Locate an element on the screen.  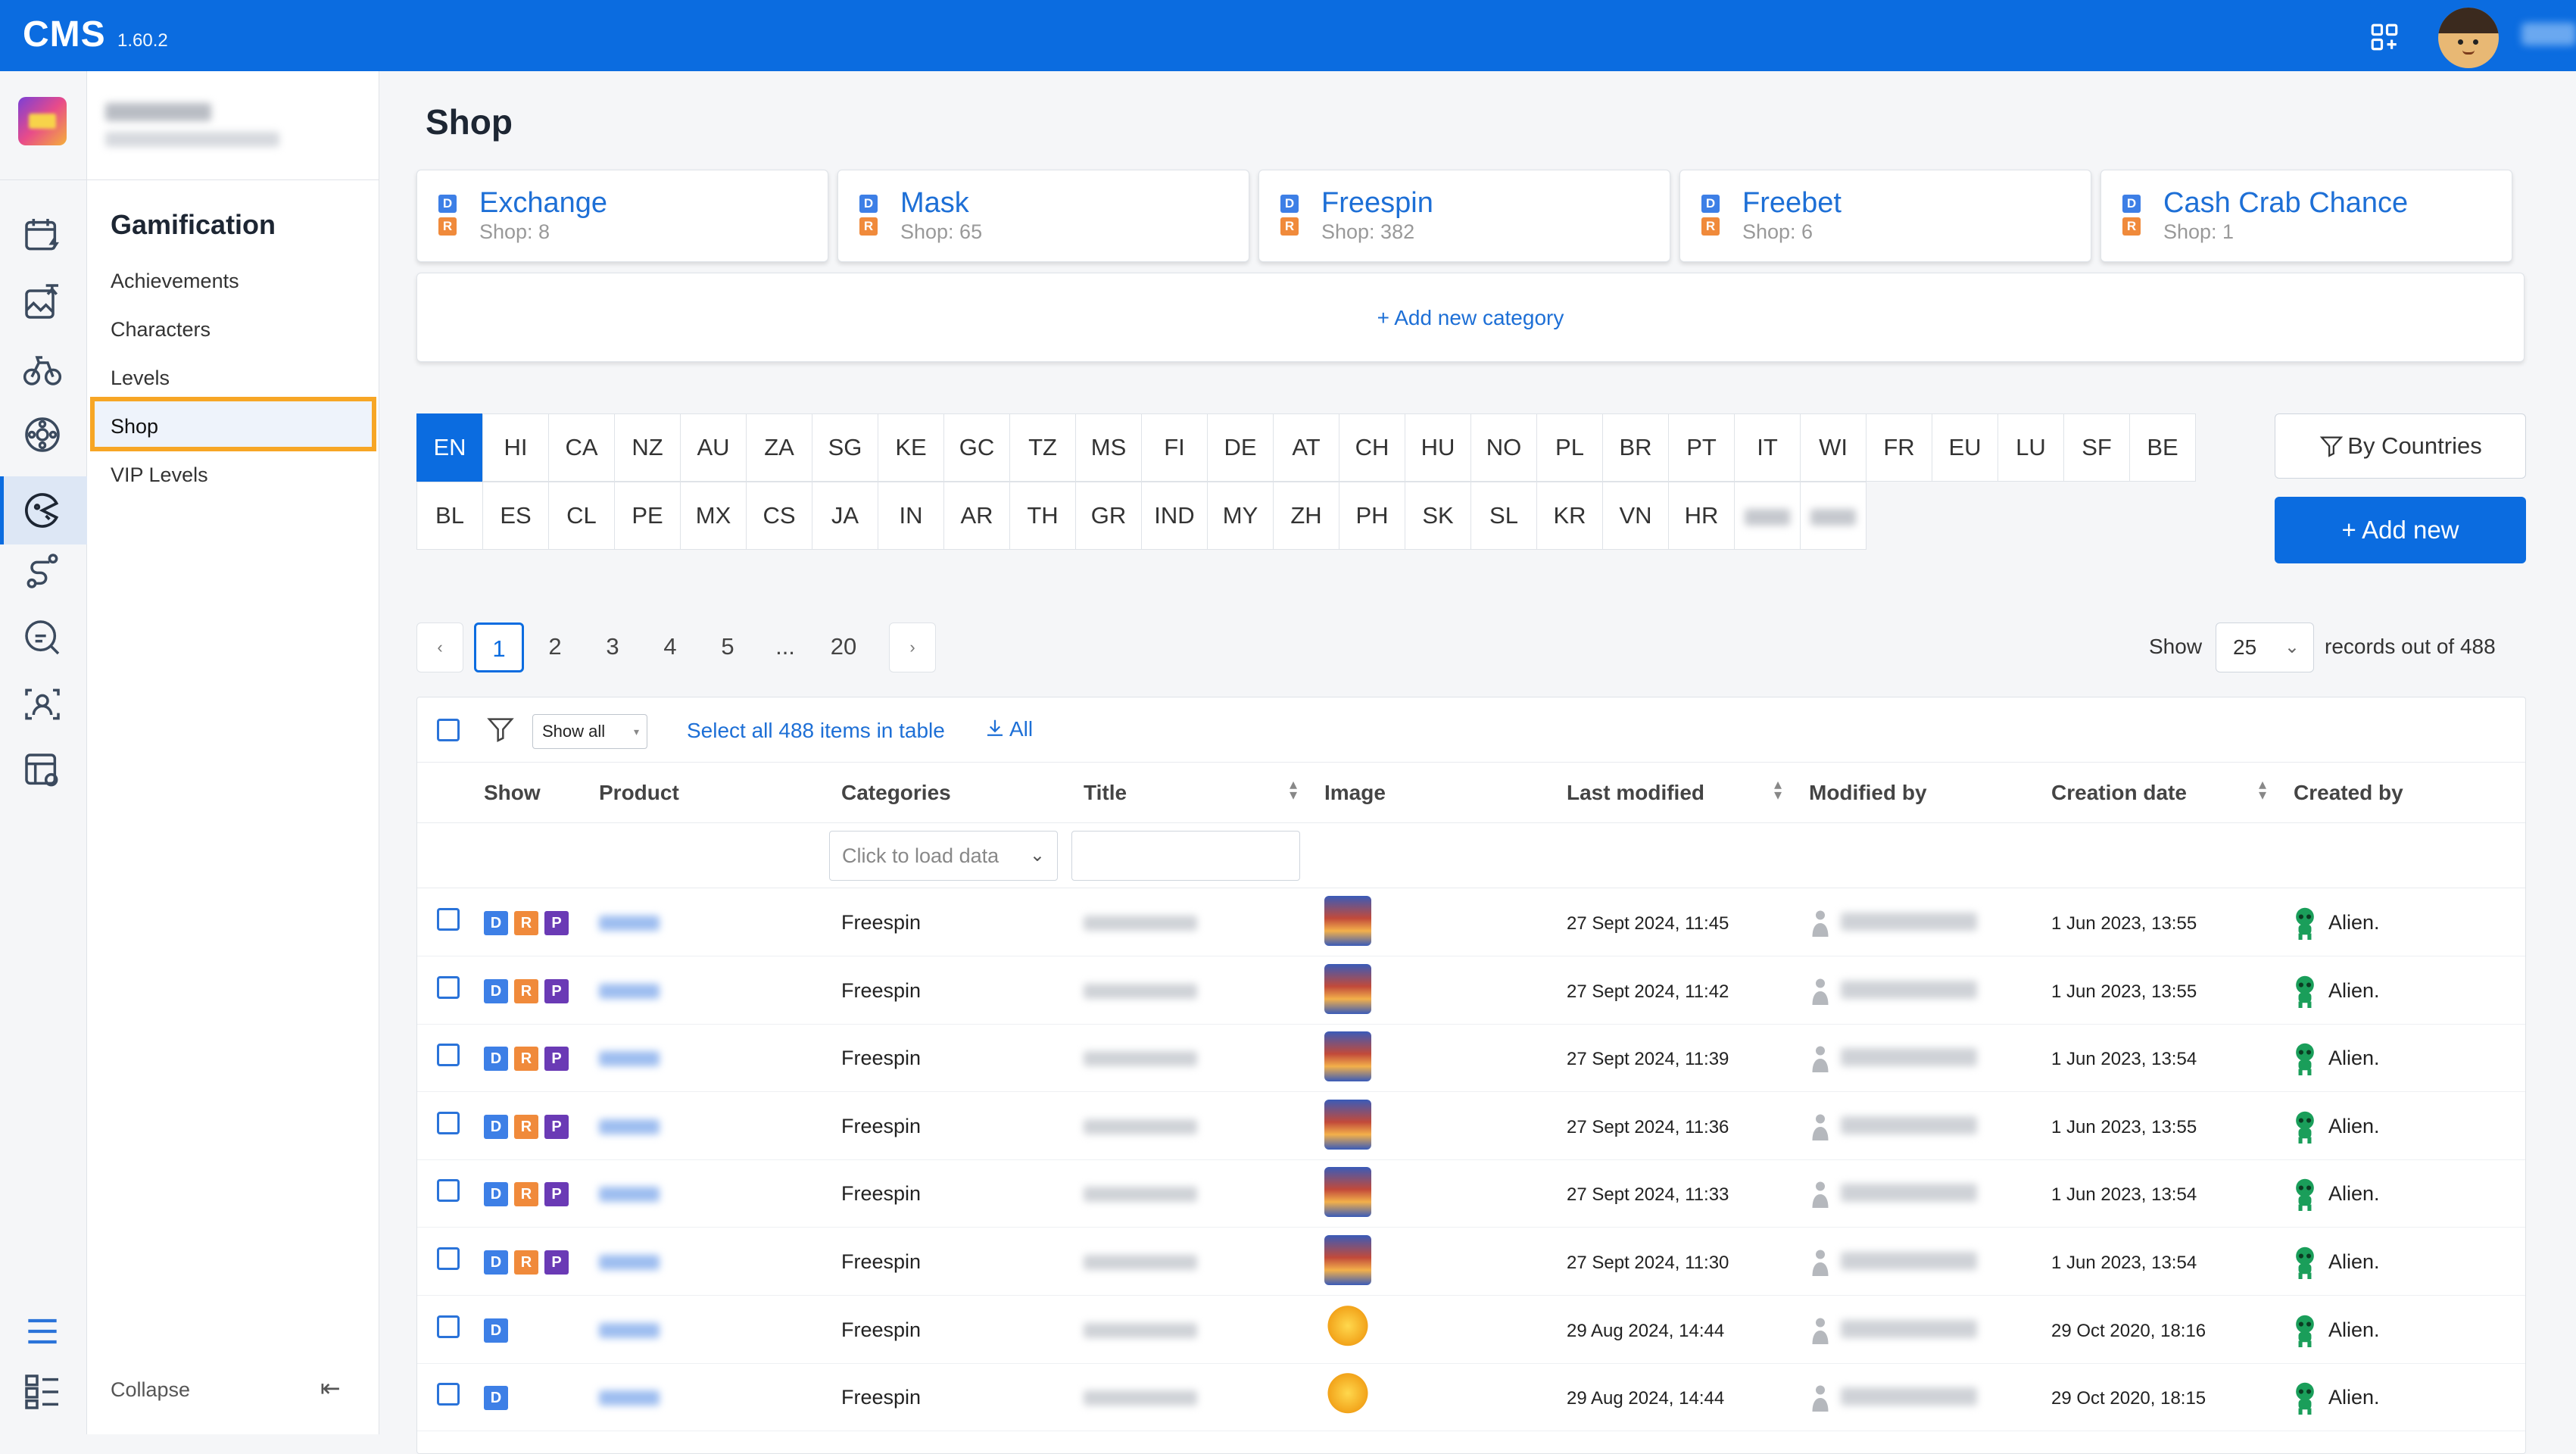
page-4: 4 is located at coordinates (670, 647).